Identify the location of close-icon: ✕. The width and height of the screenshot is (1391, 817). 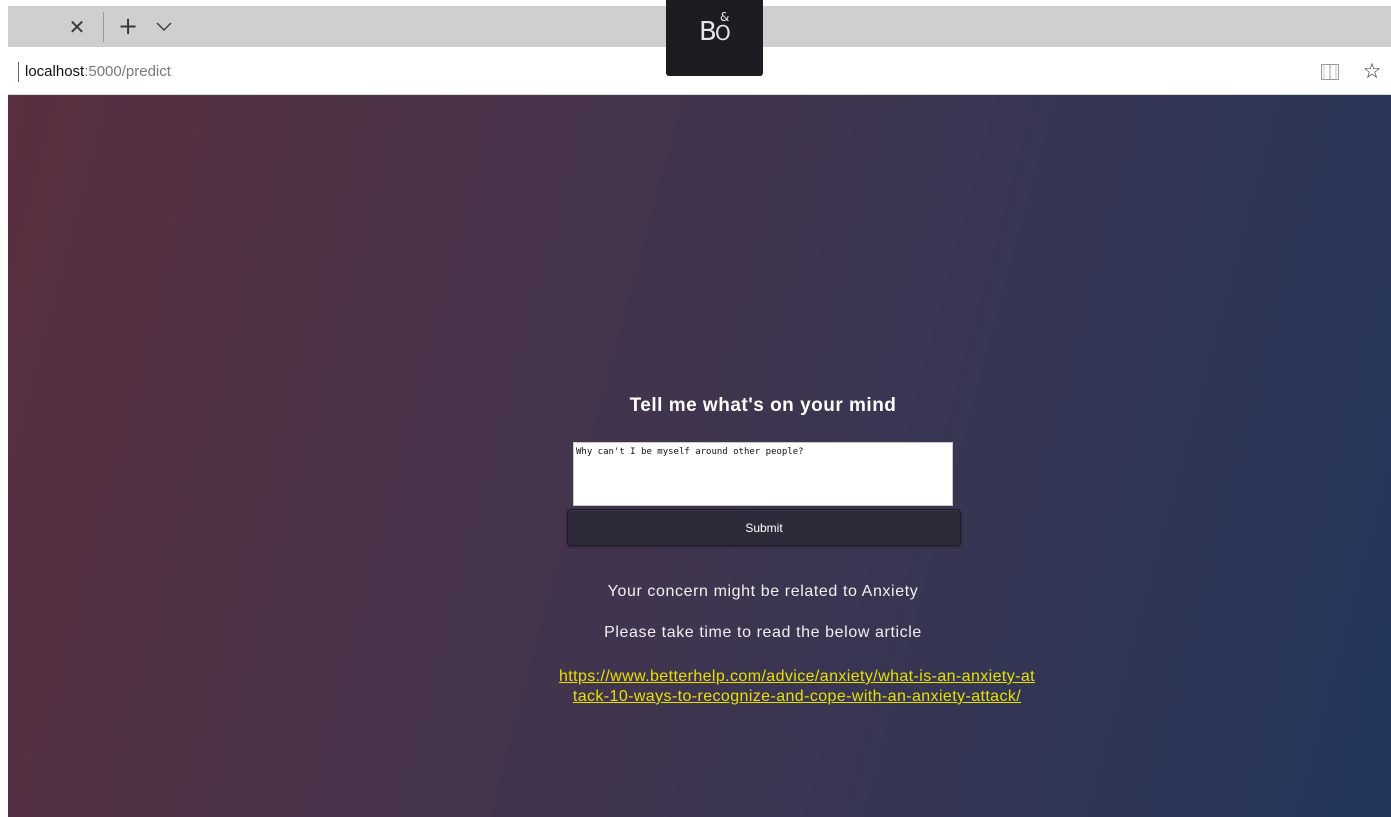
(77, 27).